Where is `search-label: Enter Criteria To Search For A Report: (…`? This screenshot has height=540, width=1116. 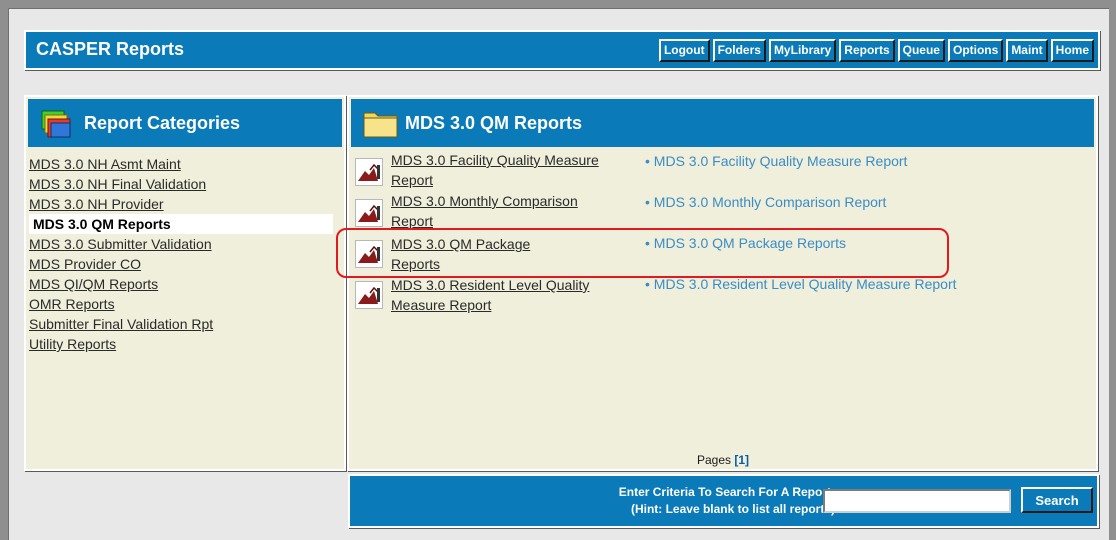
search-label: Enter Criteria To Search For A Report: (… is located at coordinates (727, 501).